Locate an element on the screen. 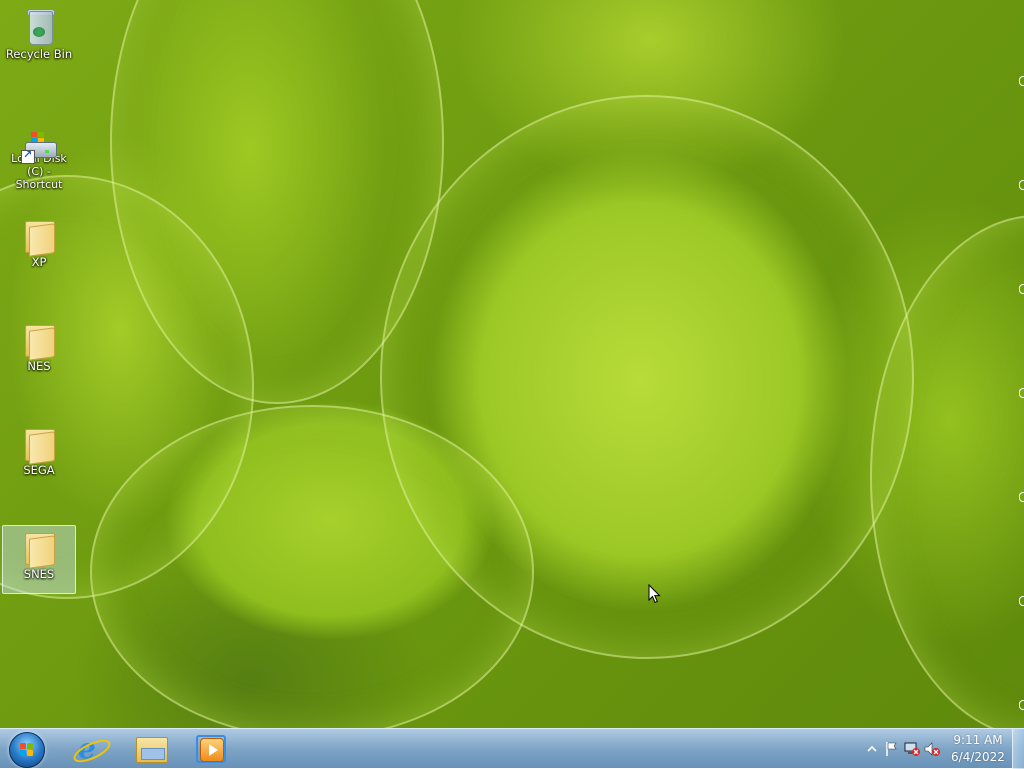 The image size is (1024, 769). clock-time: 9:11 AM is located at coordinates (978, 740).